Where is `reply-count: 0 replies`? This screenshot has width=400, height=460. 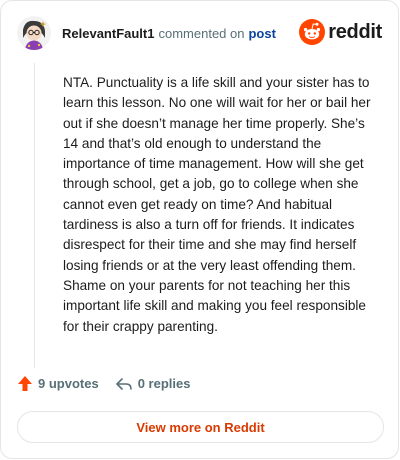 reply-count: 0 replies is located at coordinates (164, 383).